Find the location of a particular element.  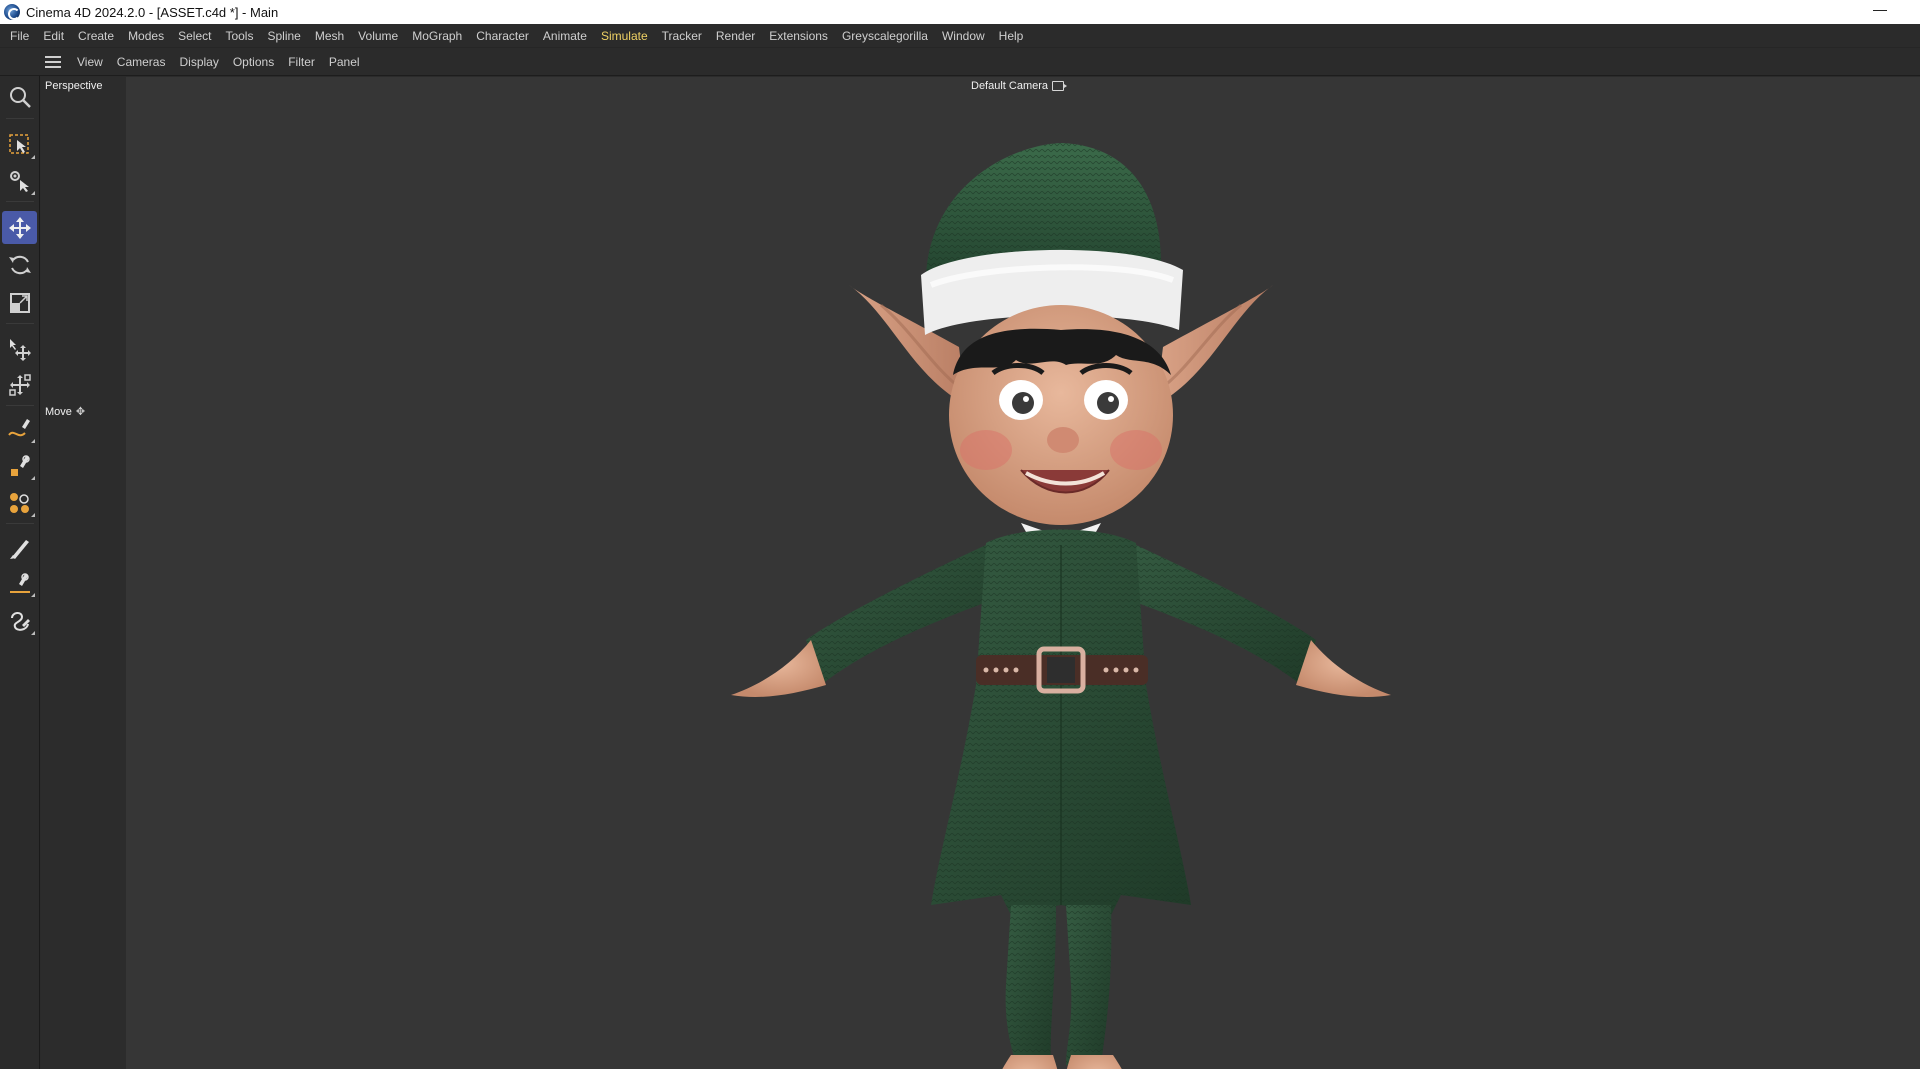

transform-tool-button is located at coordinates (19, 384).